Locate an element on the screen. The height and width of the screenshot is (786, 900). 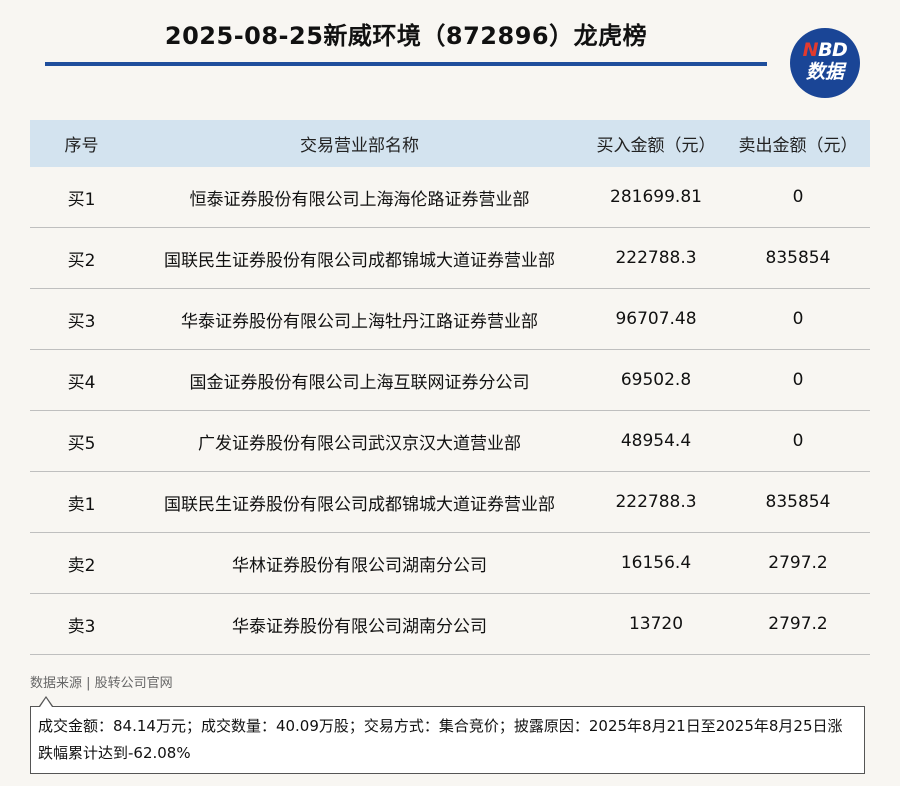
nbd-logo: NBD 数据 is located at coordinates (825, 63).